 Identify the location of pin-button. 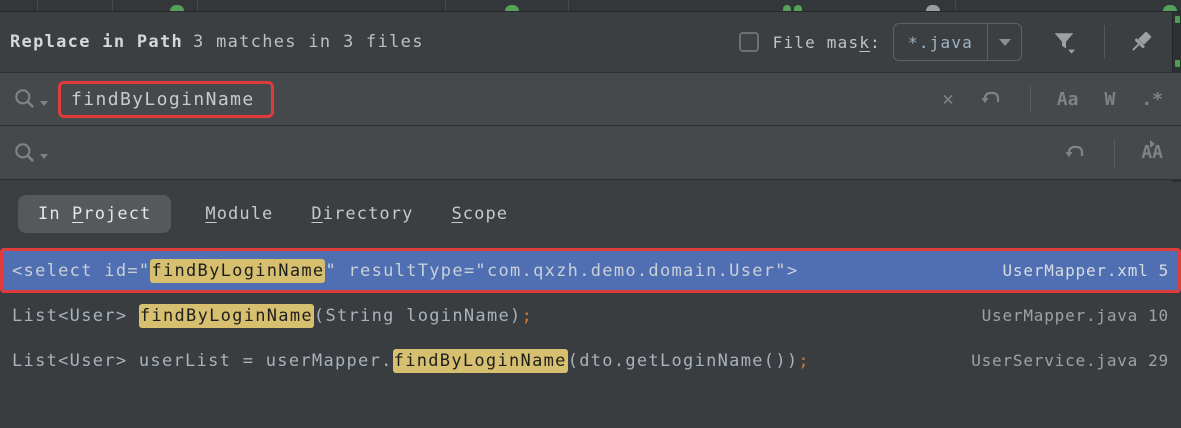
(1141, 42).